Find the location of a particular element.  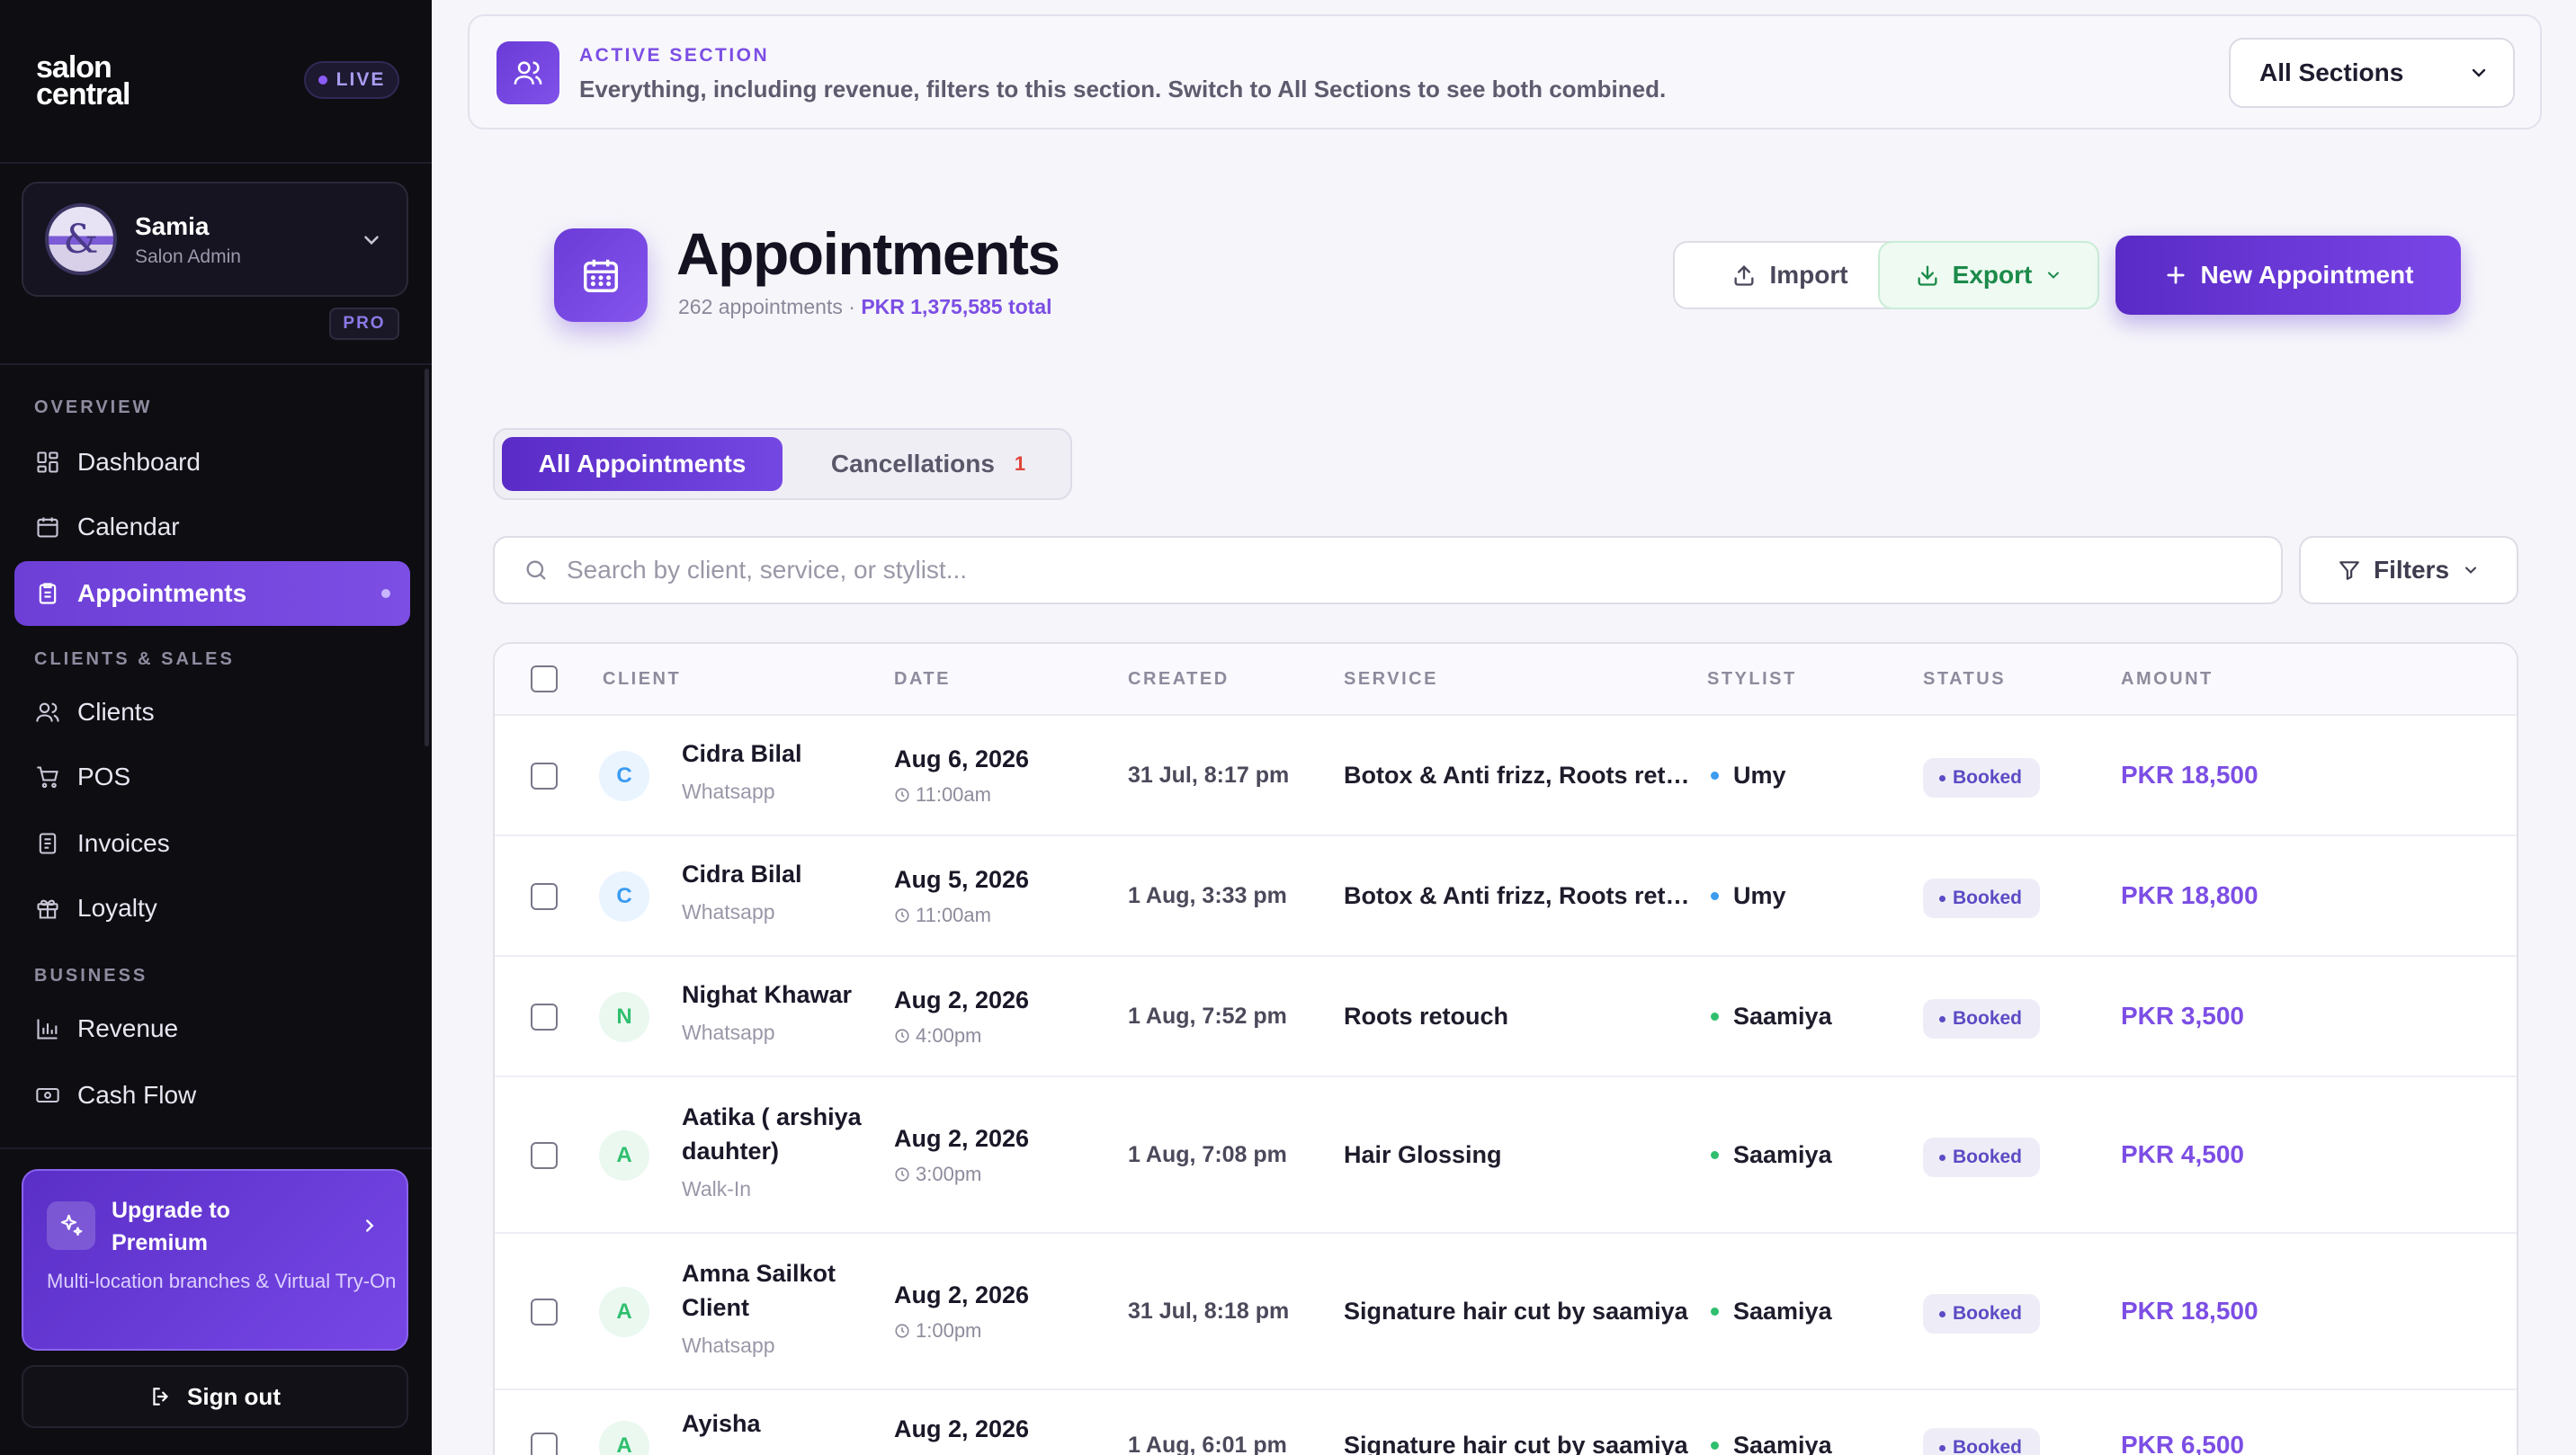

sidebar-item-pos: POS is located at coordinates (212, 777).